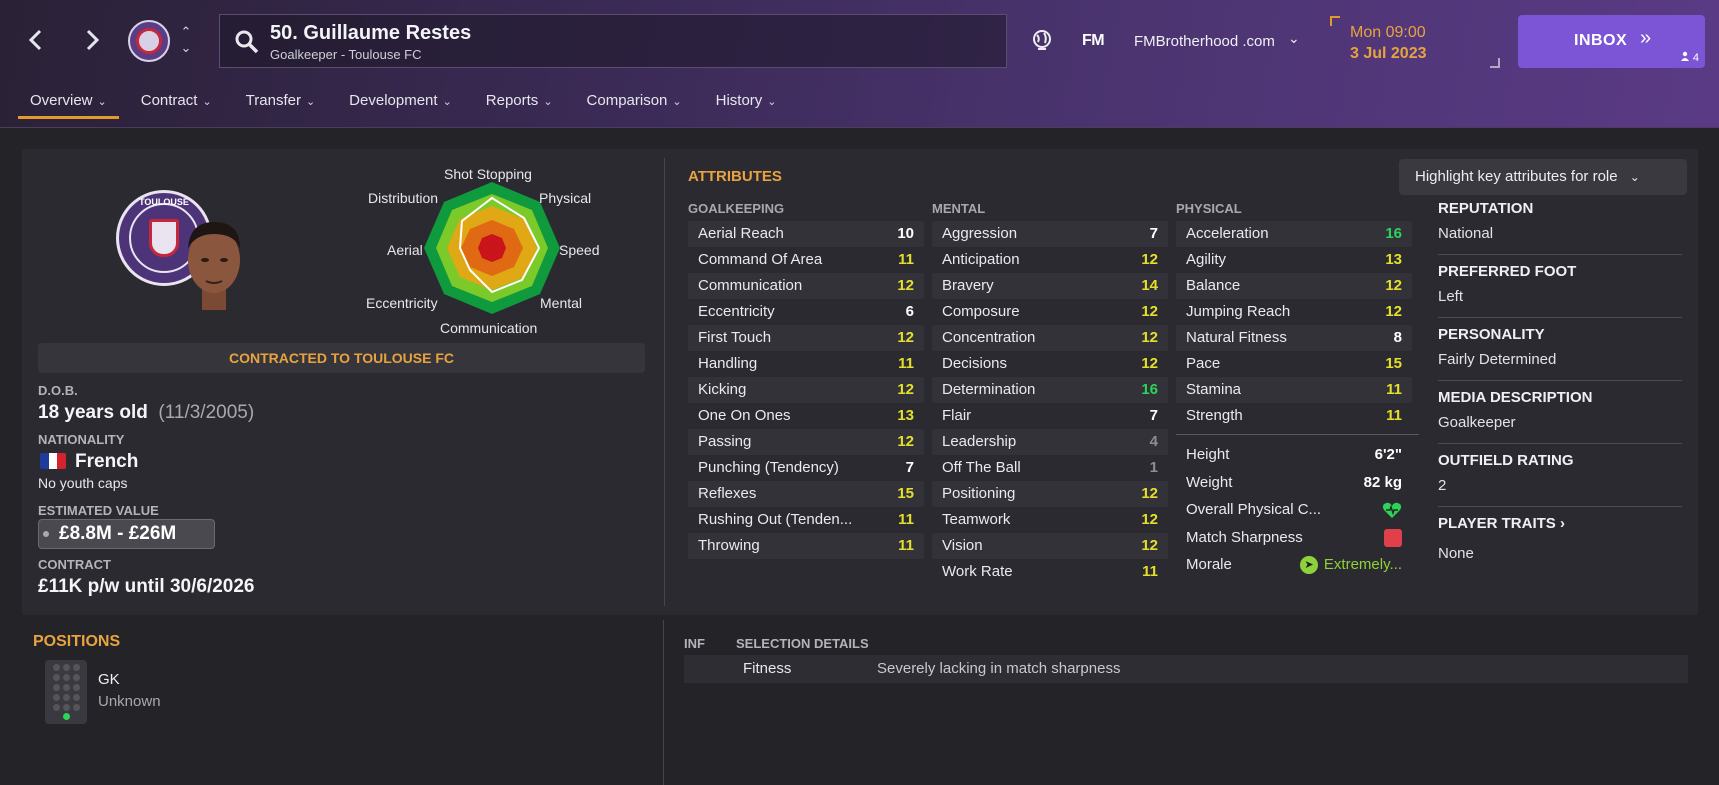  I want to click on attribute-value: 15, so click(905, 493).